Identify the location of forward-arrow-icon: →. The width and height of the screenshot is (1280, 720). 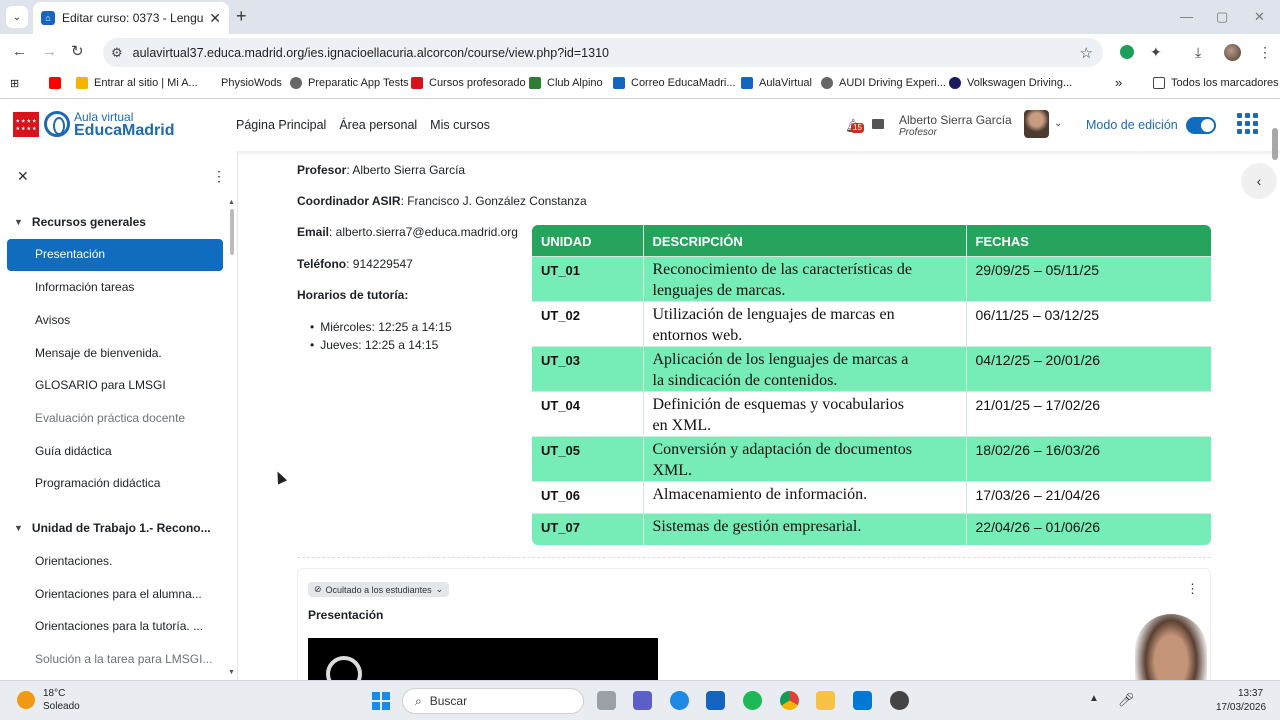
(49, 52).